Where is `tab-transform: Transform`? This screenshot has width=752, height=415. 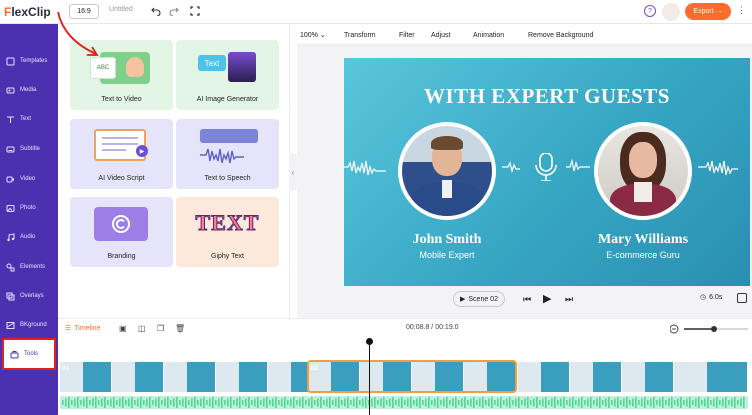
tab-transform: Transform is located at coordinates (360, 35).